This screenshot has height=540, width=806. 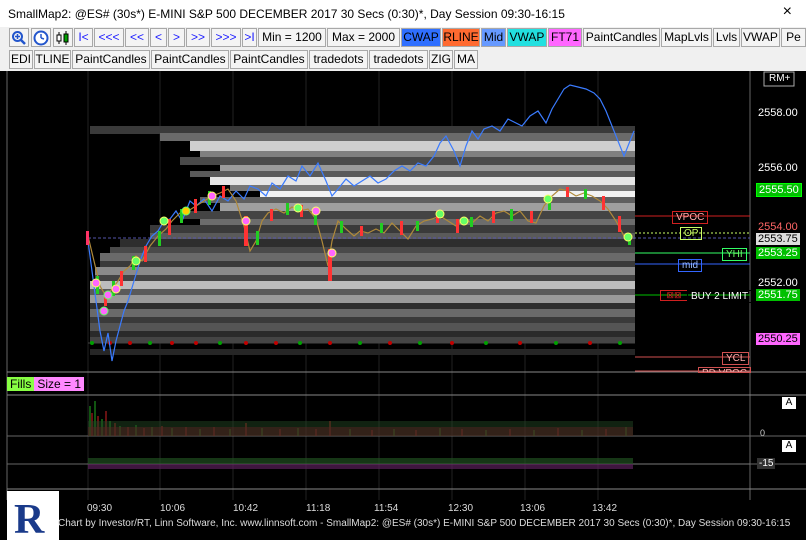 I want to click on current-price-label: 2553.75, so click(x=778, y=239).